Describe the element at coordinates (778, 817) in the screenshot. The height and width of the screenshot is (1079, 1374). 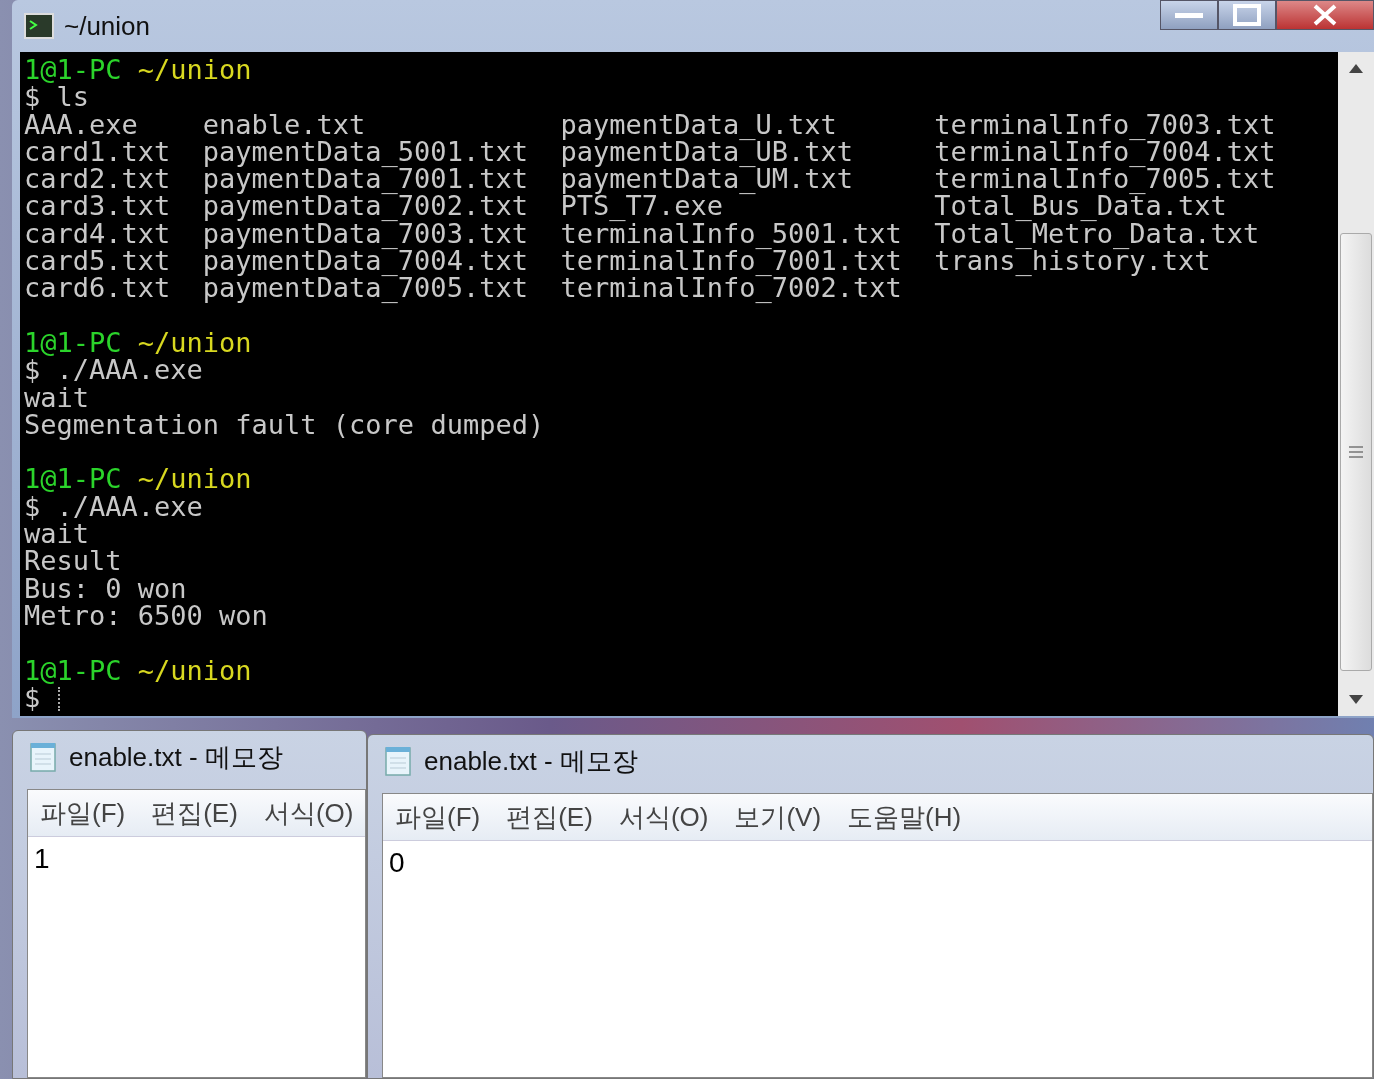
I see `menu-item: 보기(V)` at that location.